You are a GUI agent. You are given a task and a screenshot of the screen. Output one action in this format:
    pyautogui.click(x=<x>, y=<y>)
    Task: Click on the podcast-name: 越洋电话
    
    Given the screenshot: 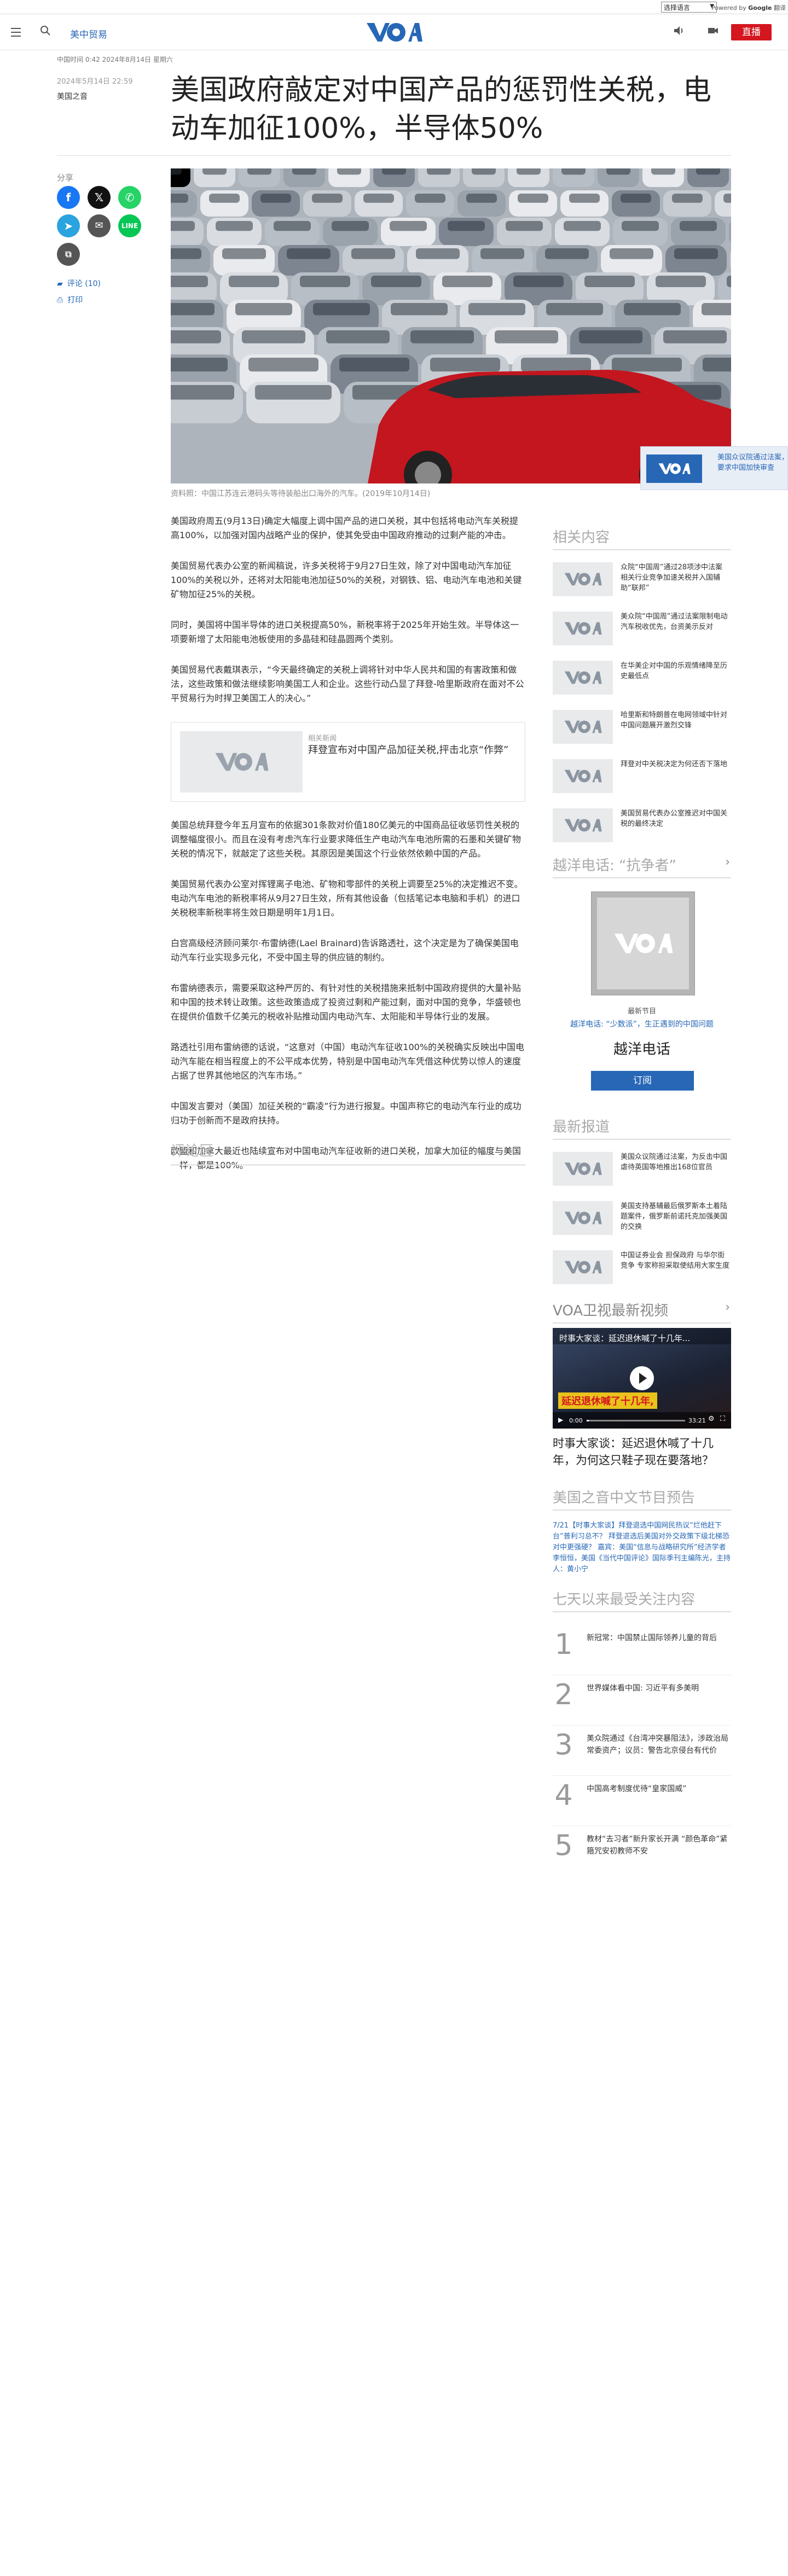 What is the action you would take?
    pyautogui.click(x=641, y=1049)
    